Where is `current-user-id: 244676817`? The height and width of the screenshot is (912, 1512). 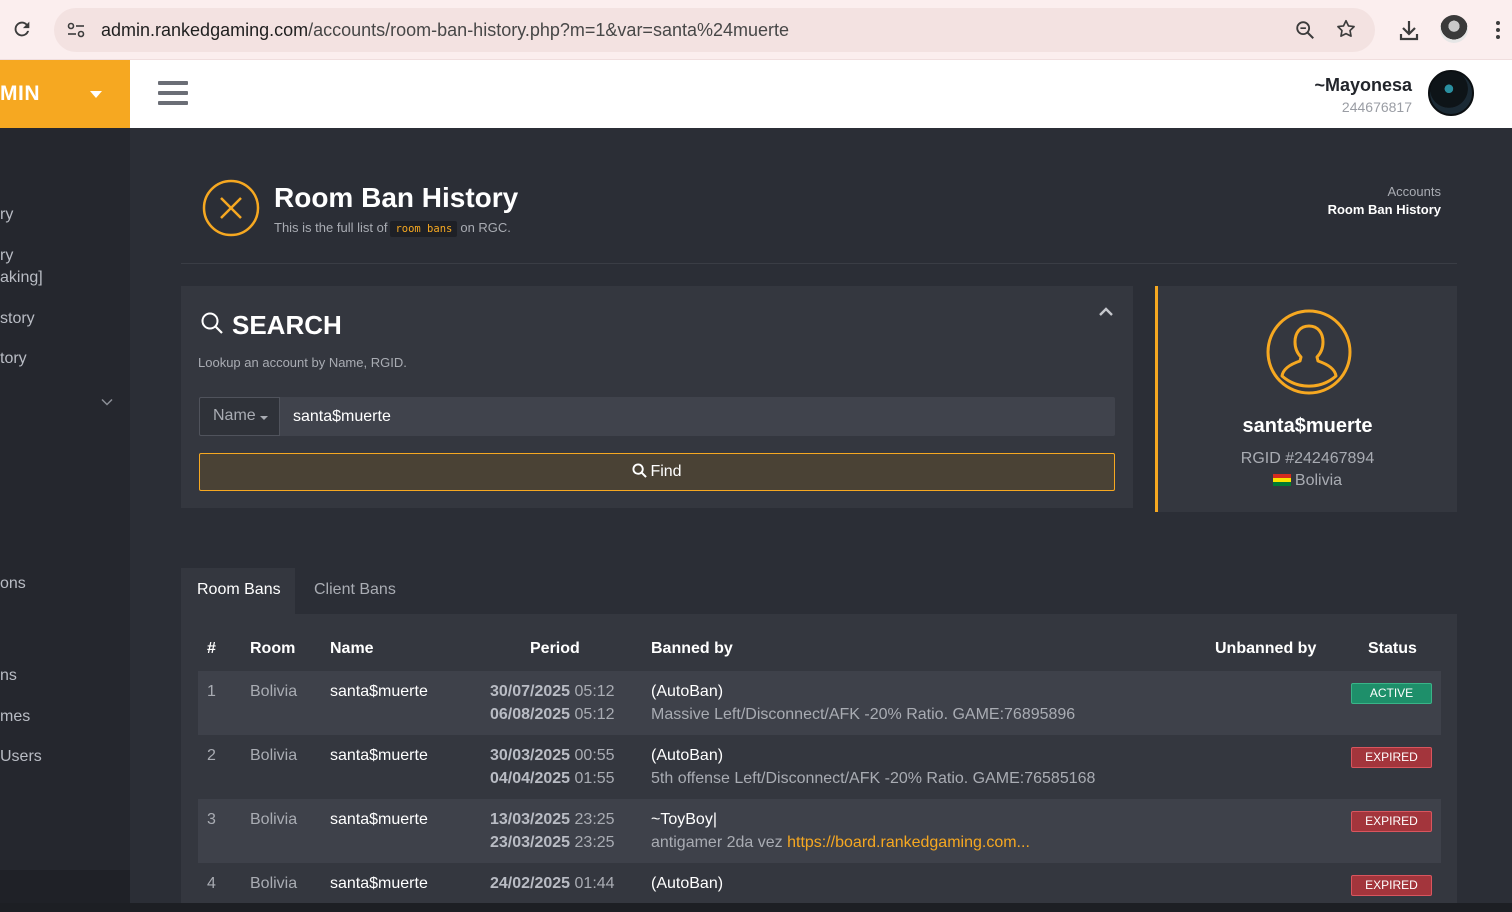
current-user-id: 244676817 is located at coordinates (1377, 107).